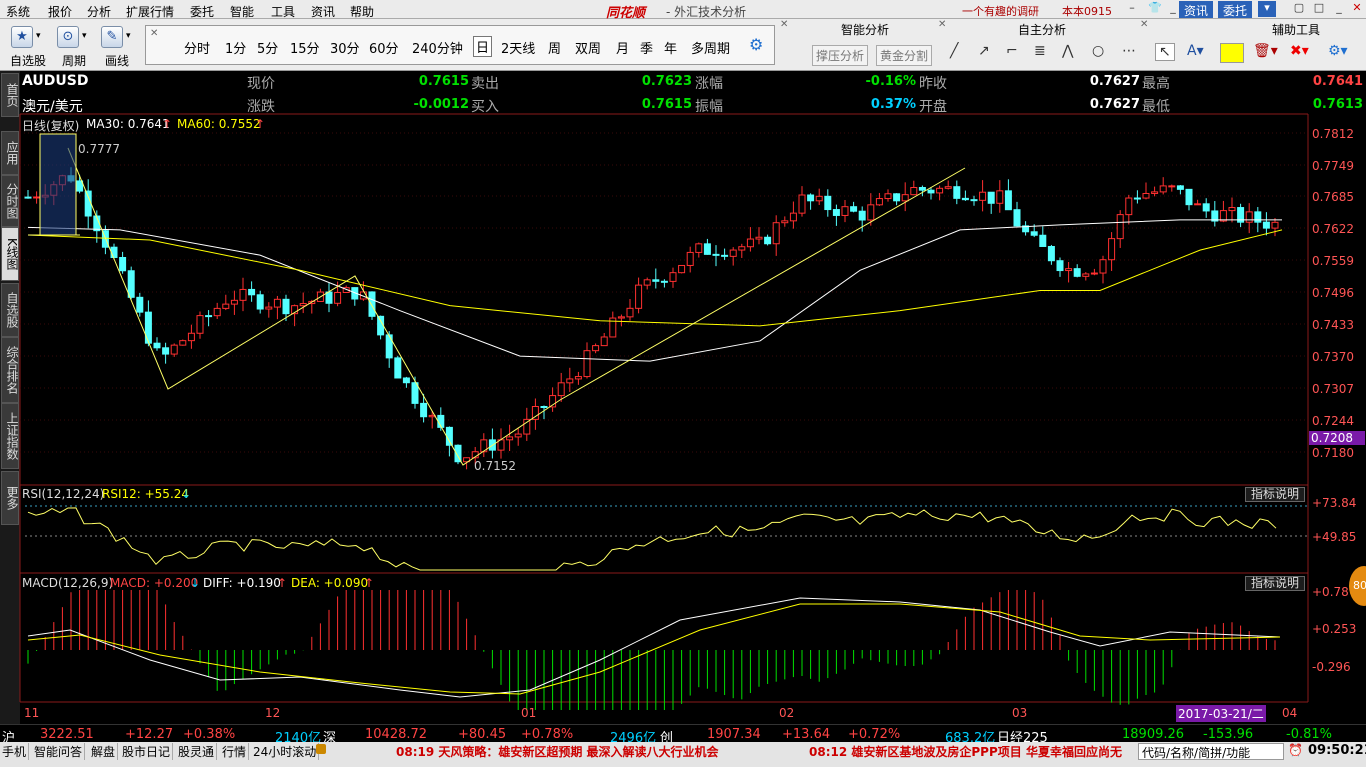 The height and width of the screenshot is (767, 1366). Describe the element at coordinates (15, 751) in the screenshot. I see `mobile-tab: 手机` at that location.